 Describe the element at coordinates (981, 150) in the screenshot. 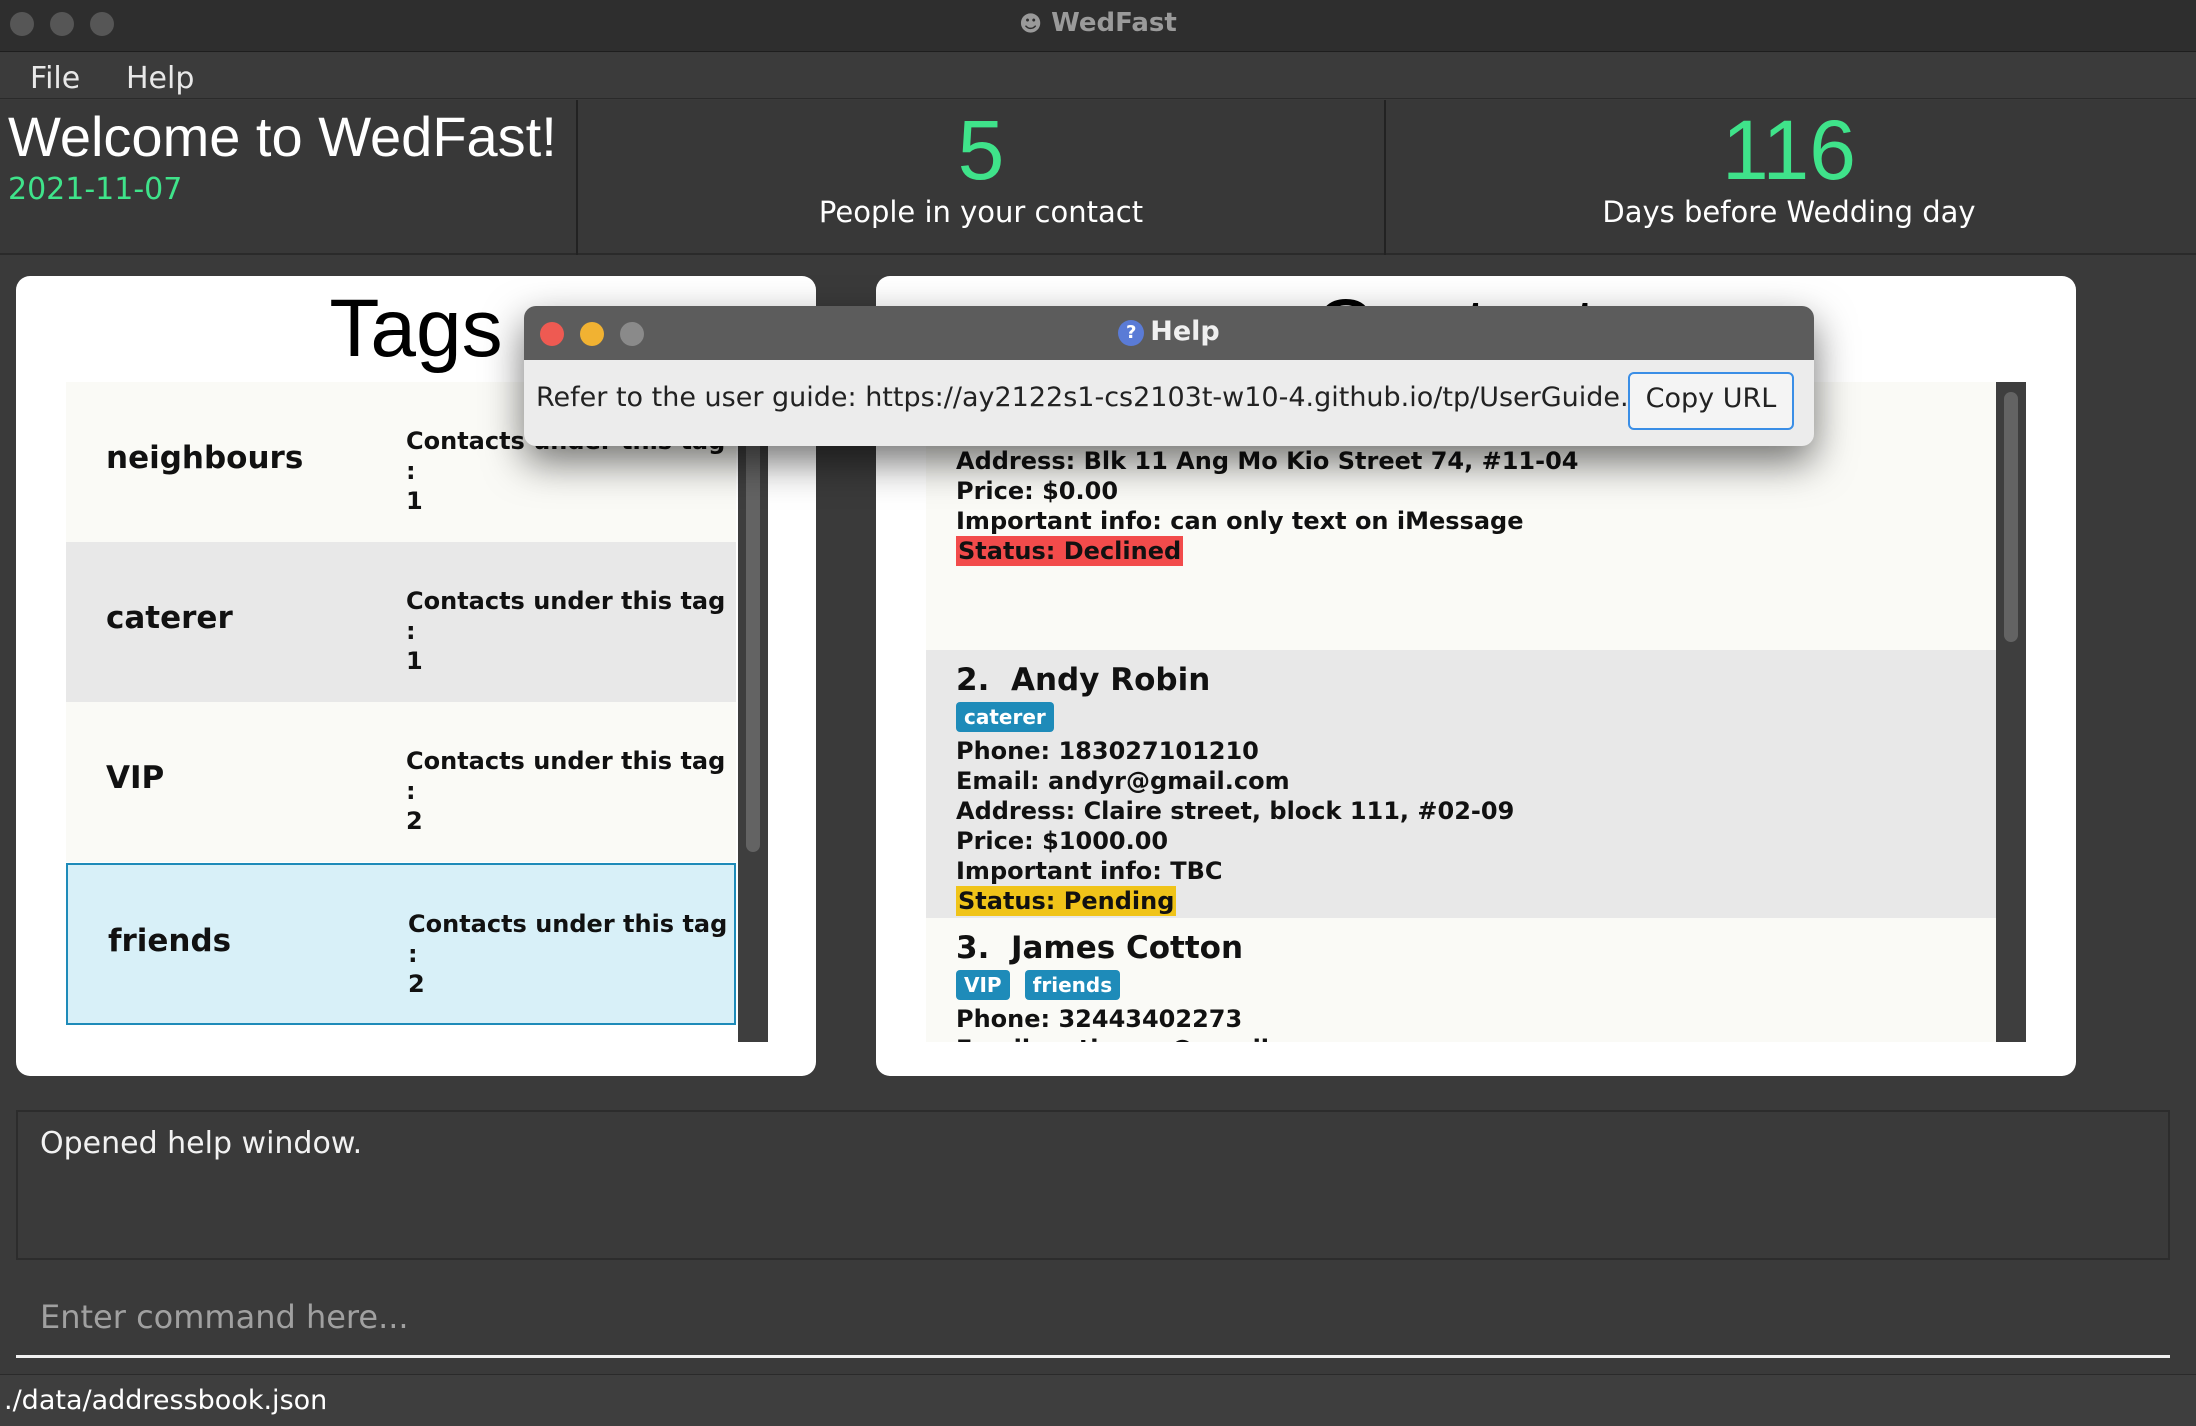

I see `contacts-count: 5` at that location.